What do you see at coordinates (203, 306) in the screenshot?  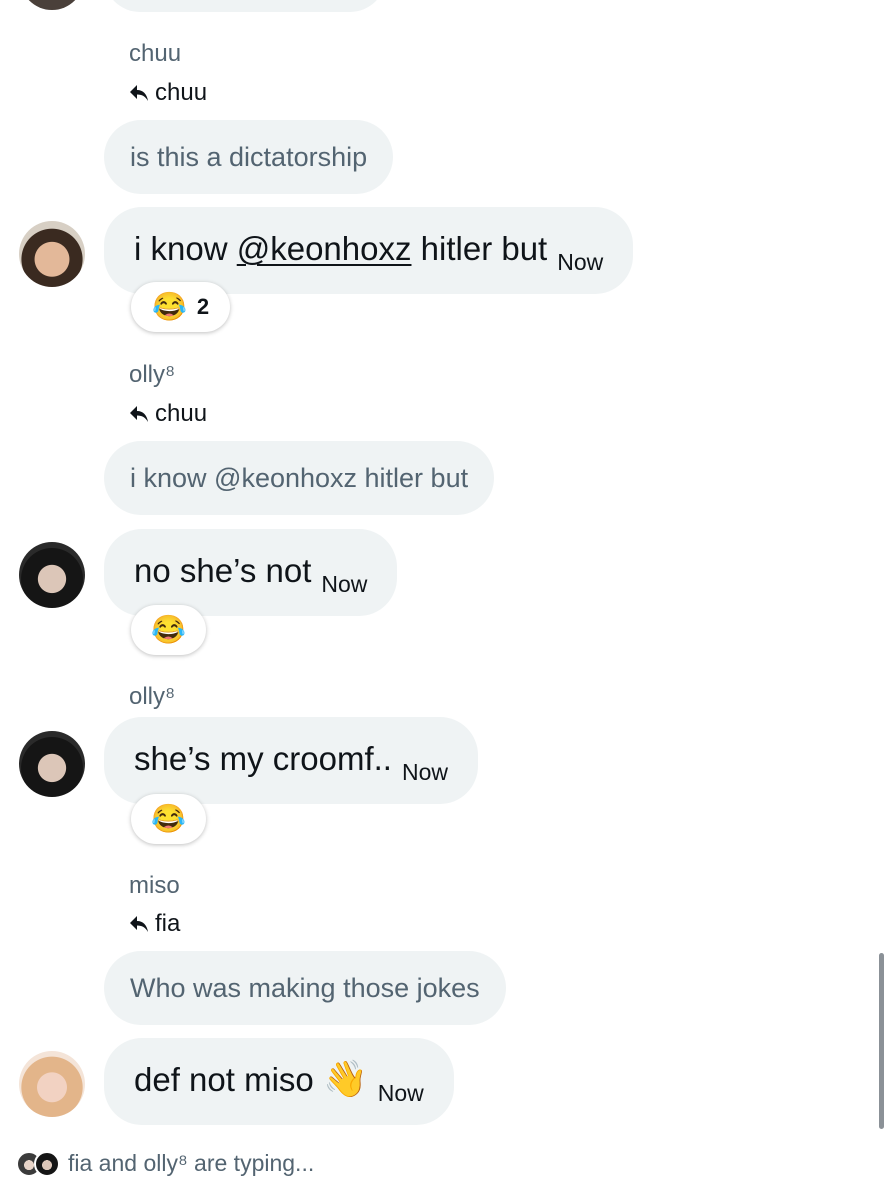 I see `reaction-count: 2` at bounding box center [203, 306].